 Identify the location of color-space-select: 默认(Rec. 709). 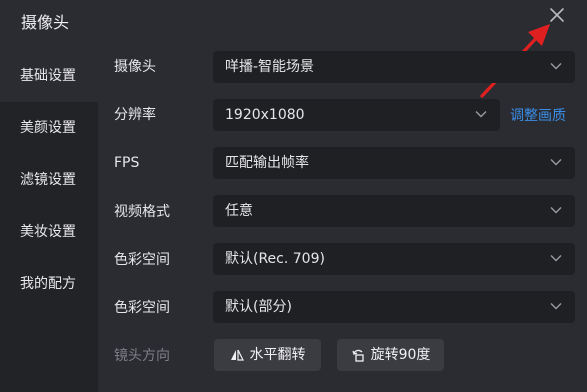
(394, 259).